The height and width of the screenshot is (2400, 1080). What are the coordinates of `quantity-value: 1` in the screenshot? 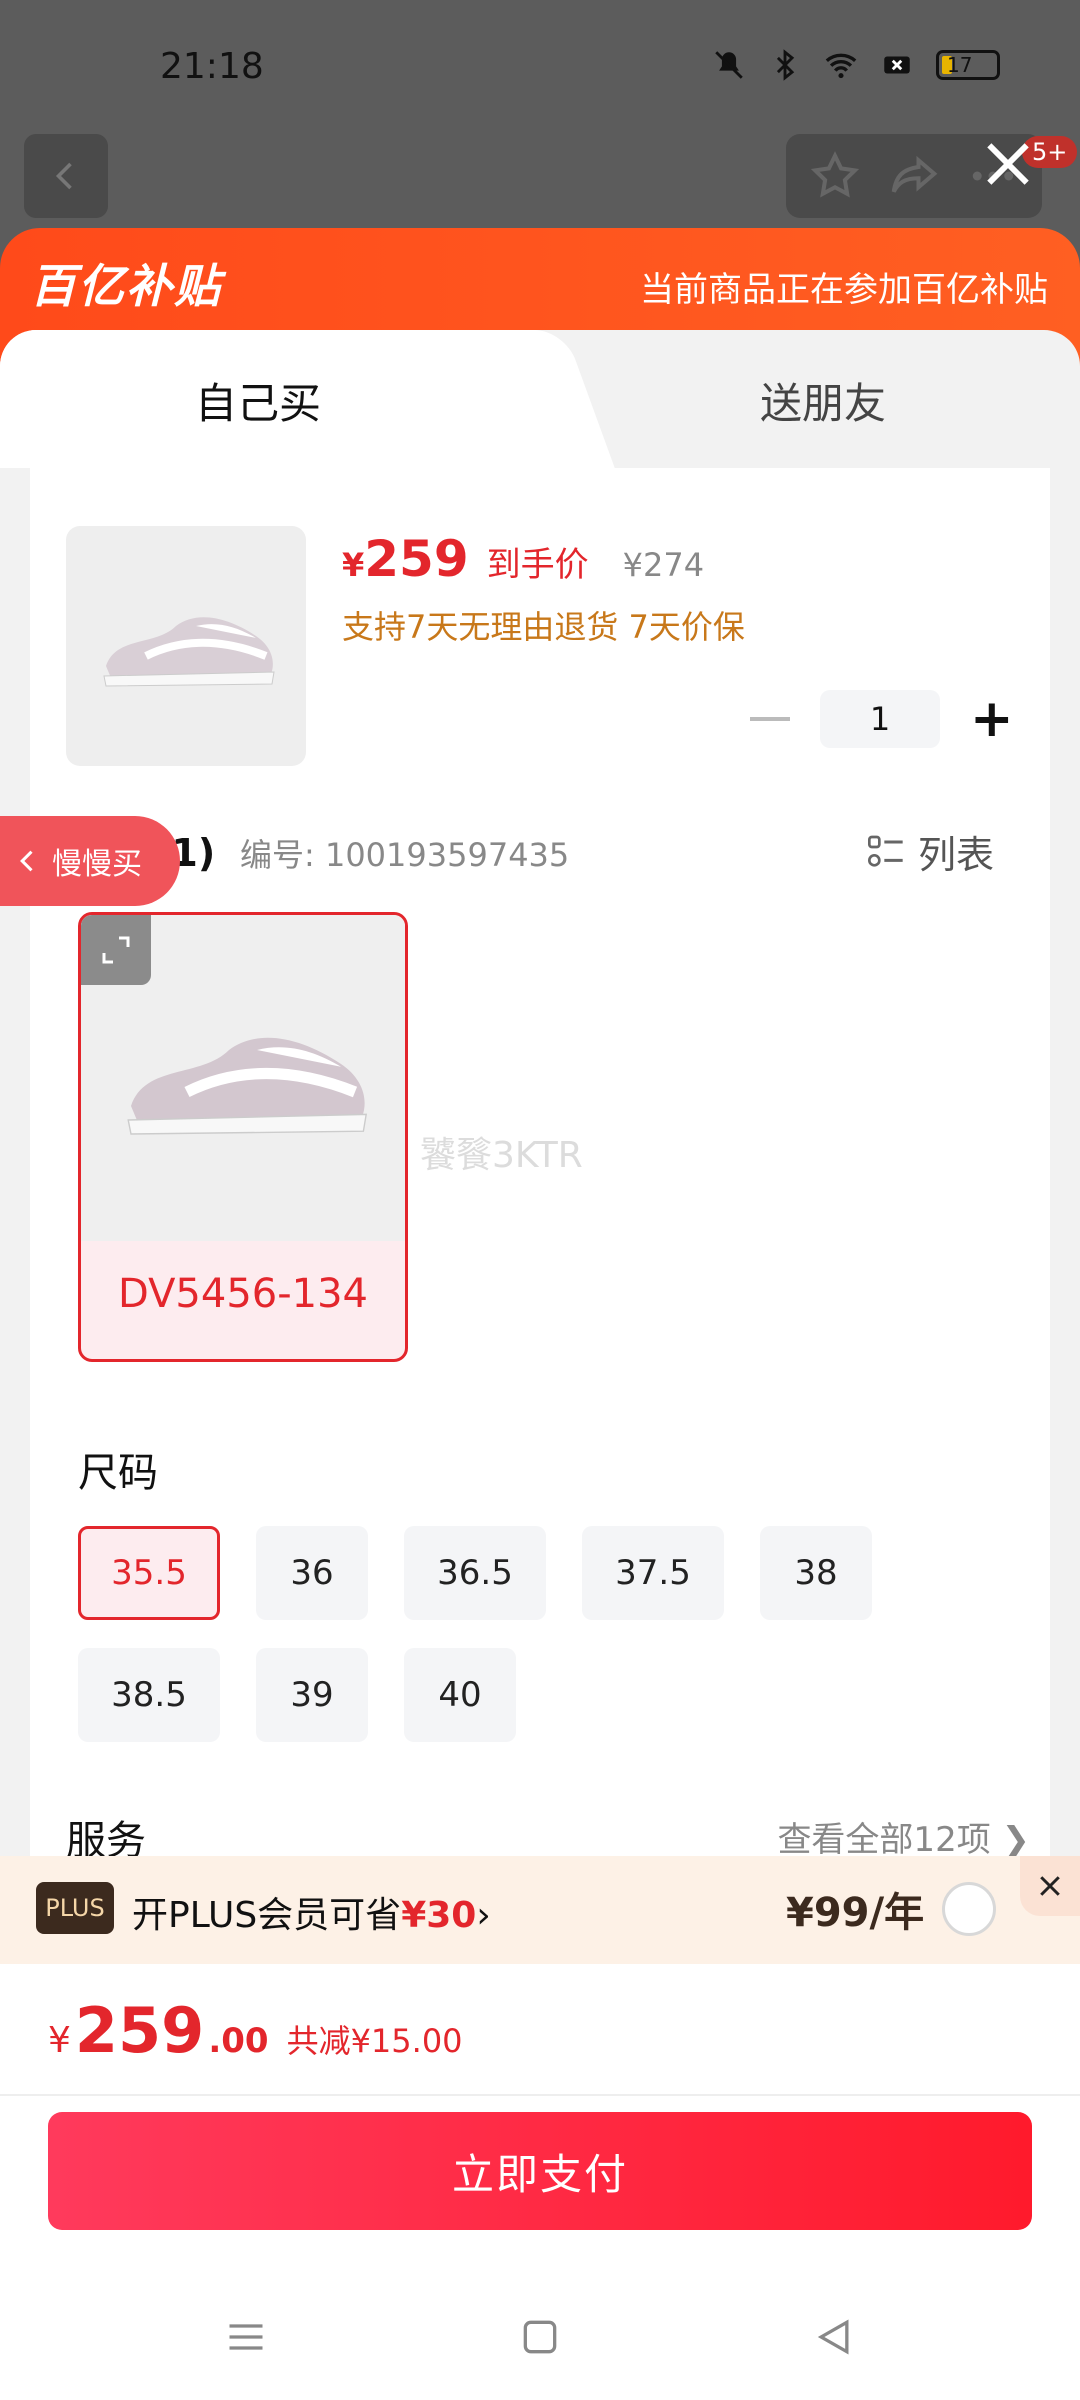 It's located at (880, 719).